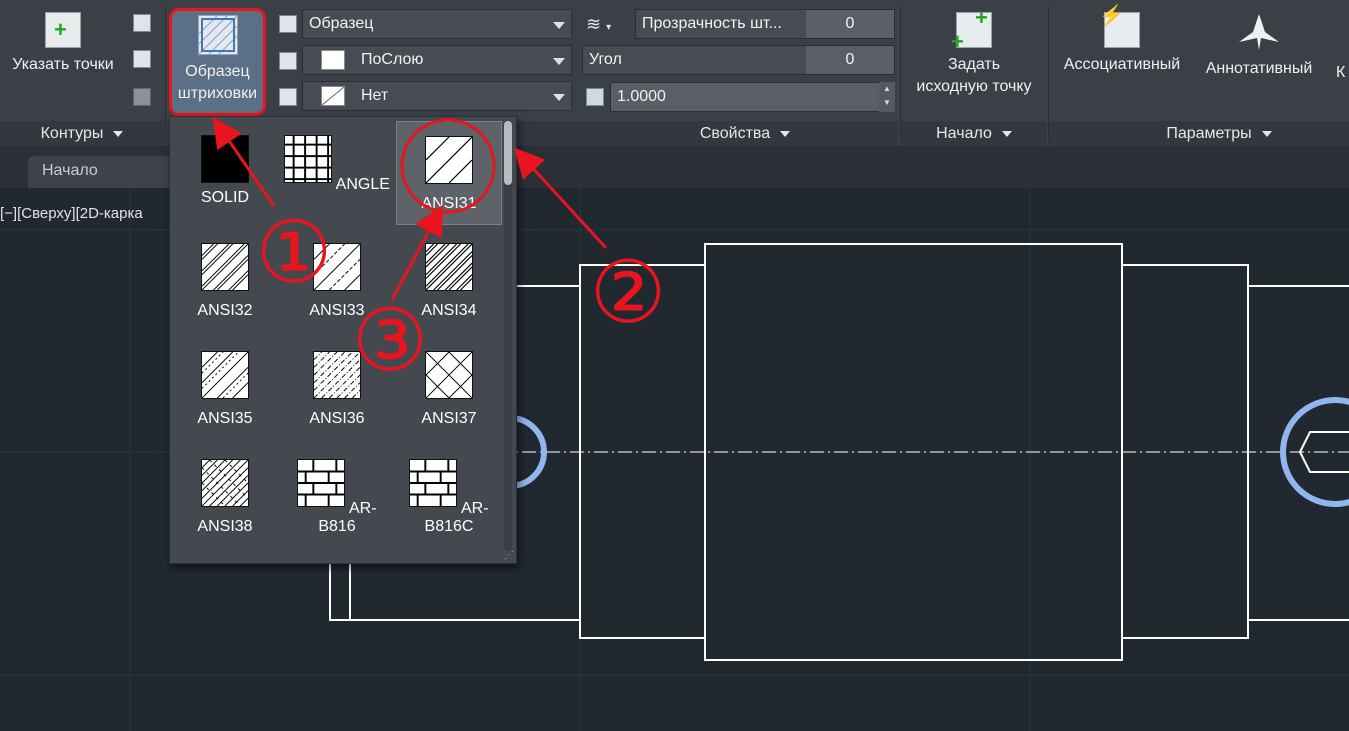 This screenshot has width=1349, height=731. Describe the element at coordinates (1199, 133) in the screenshot. I see `panel-options-title: Параметры` at that location.